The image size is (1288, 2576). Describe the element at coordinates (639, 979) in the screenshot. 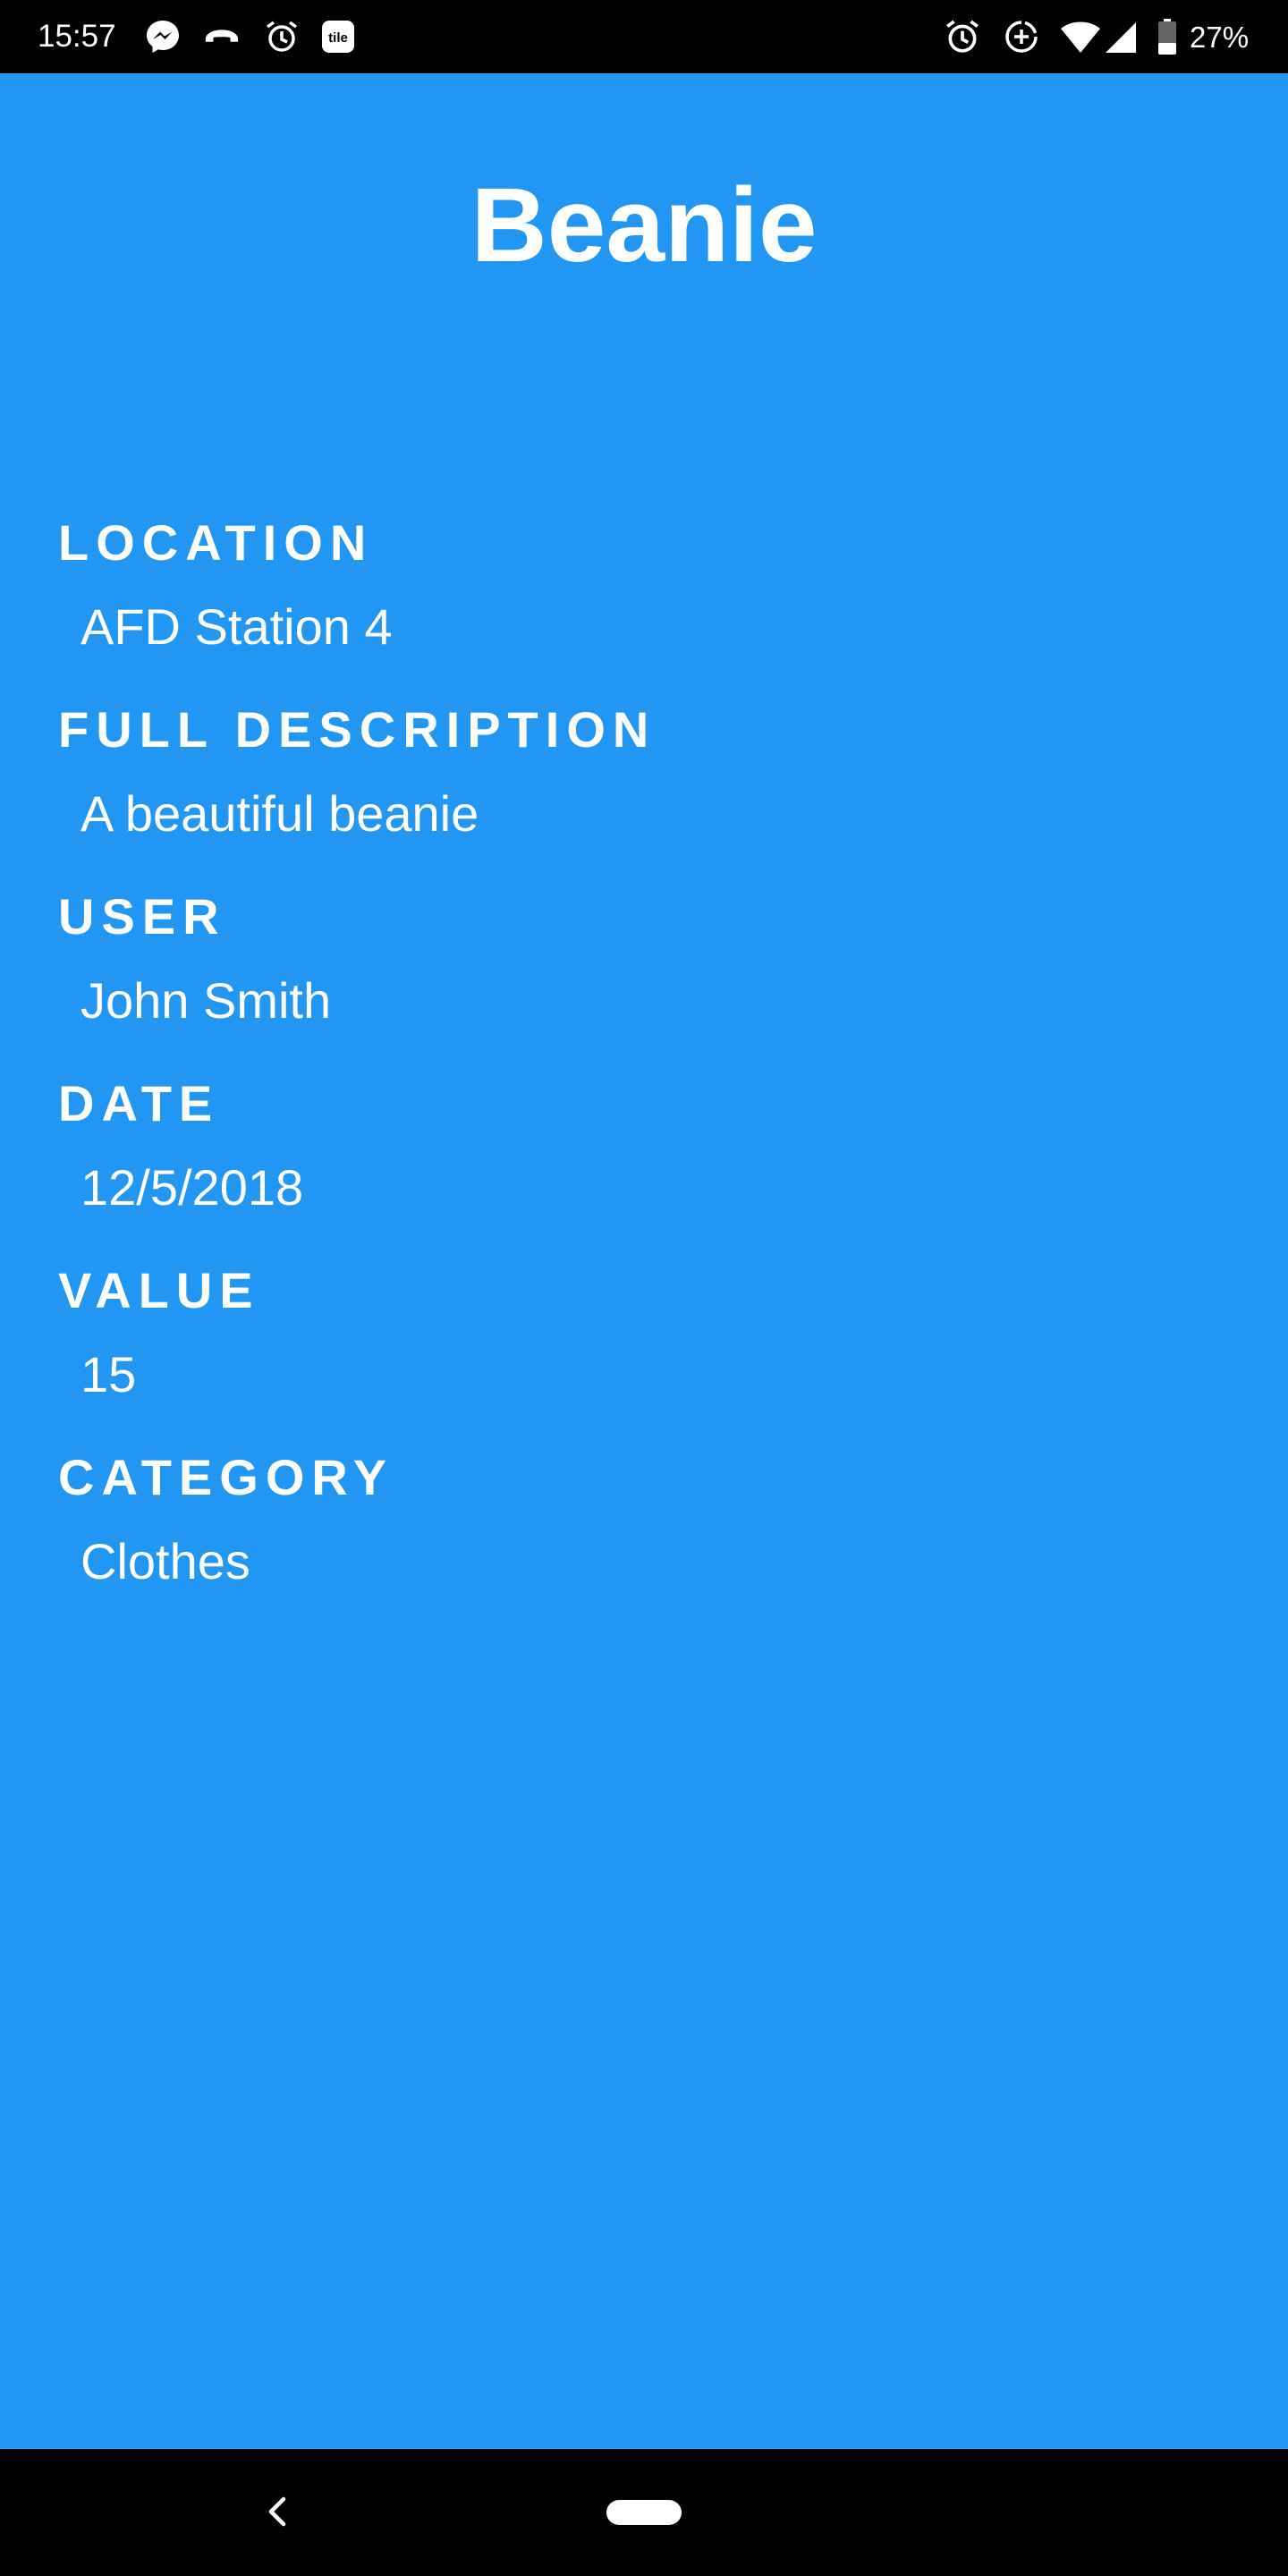

I see `user-field: USER John Smith` at that location.